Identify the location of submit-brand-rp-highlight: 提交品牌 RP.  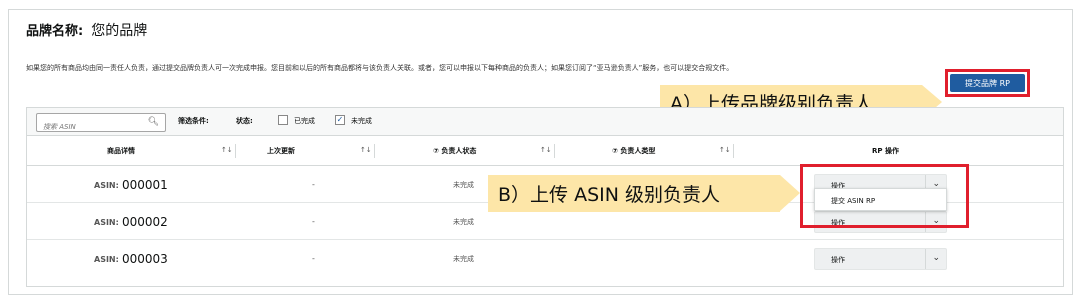
(987, 83).